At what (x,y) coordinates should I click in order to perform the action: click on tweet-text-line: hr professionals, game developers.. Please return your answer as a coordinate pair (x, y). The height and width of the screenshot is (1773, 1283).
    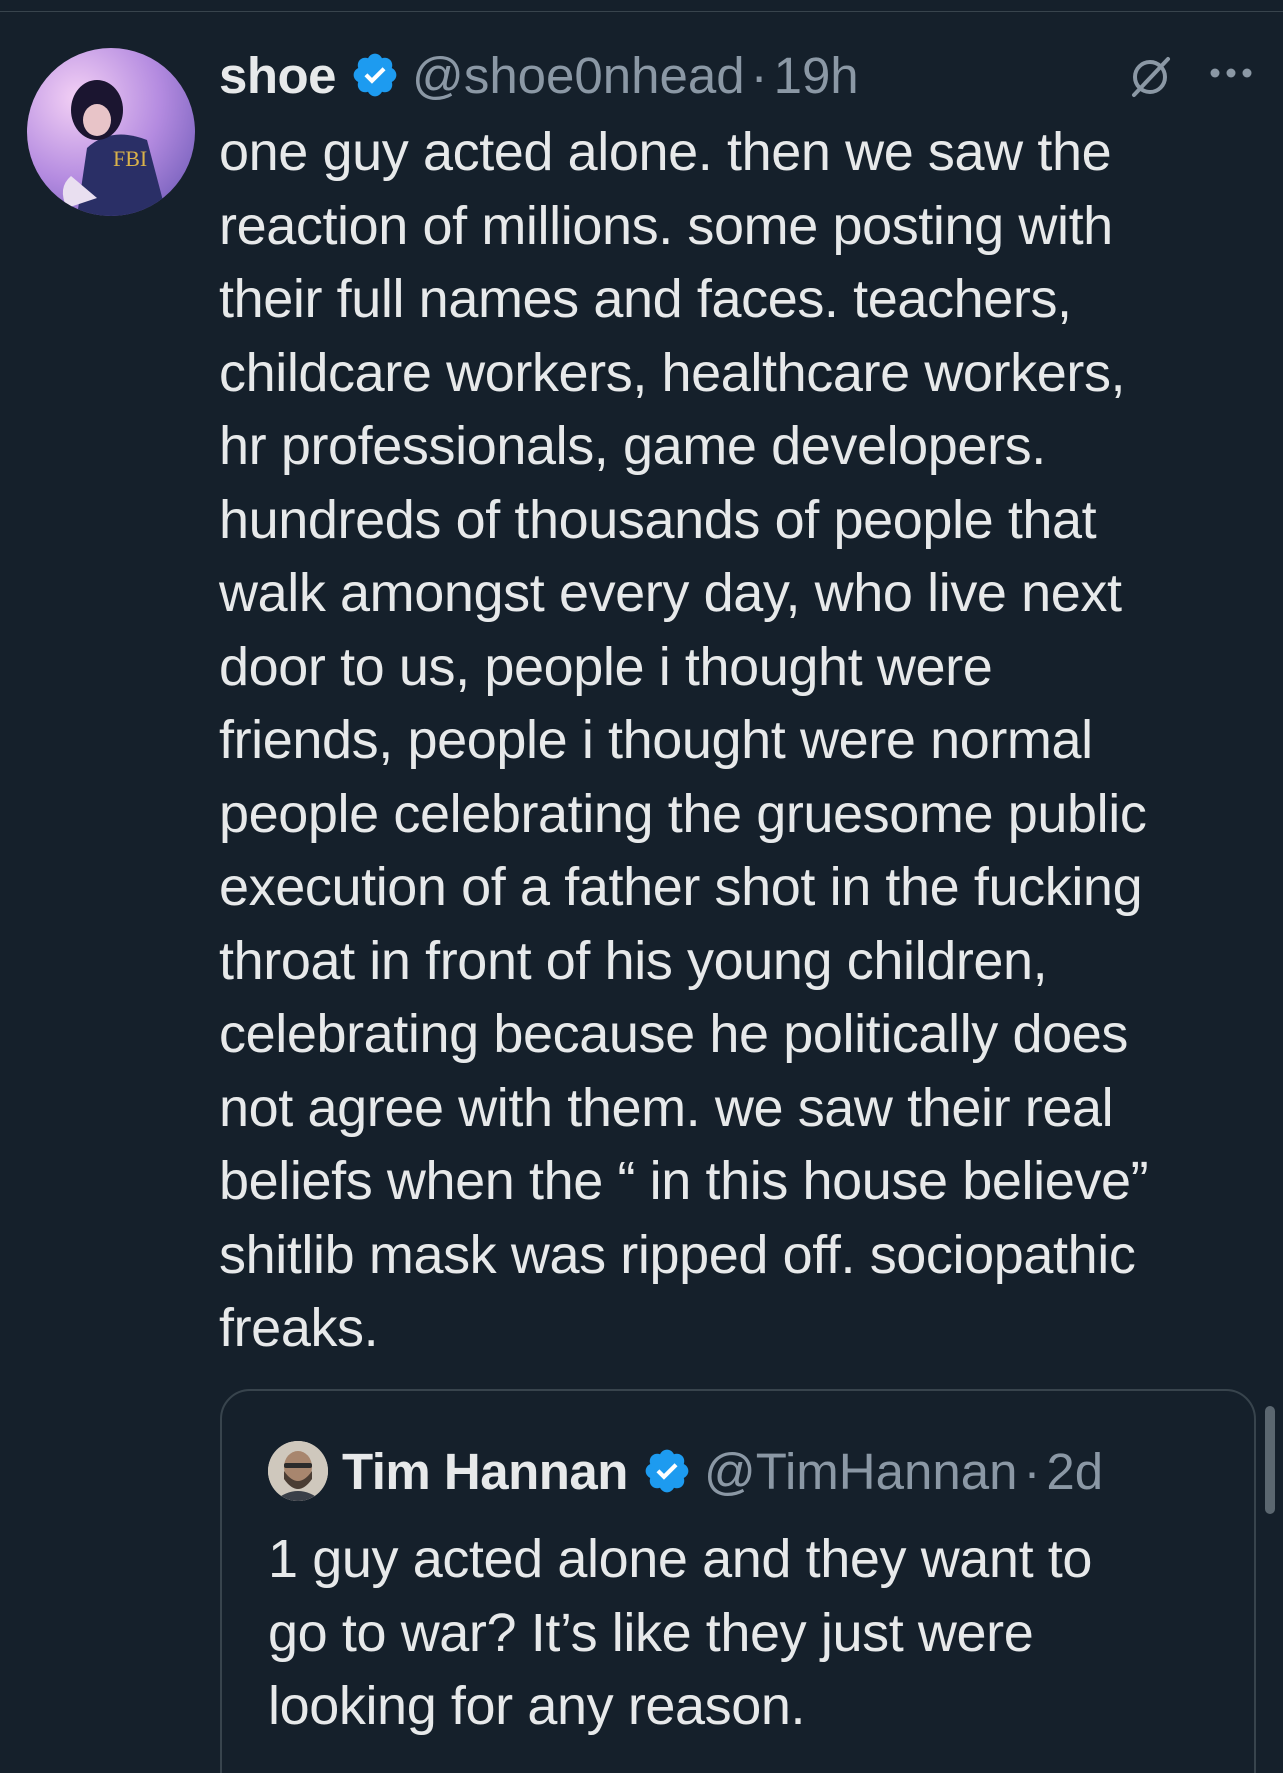
    Looking at the image, I should click on (632, 446).